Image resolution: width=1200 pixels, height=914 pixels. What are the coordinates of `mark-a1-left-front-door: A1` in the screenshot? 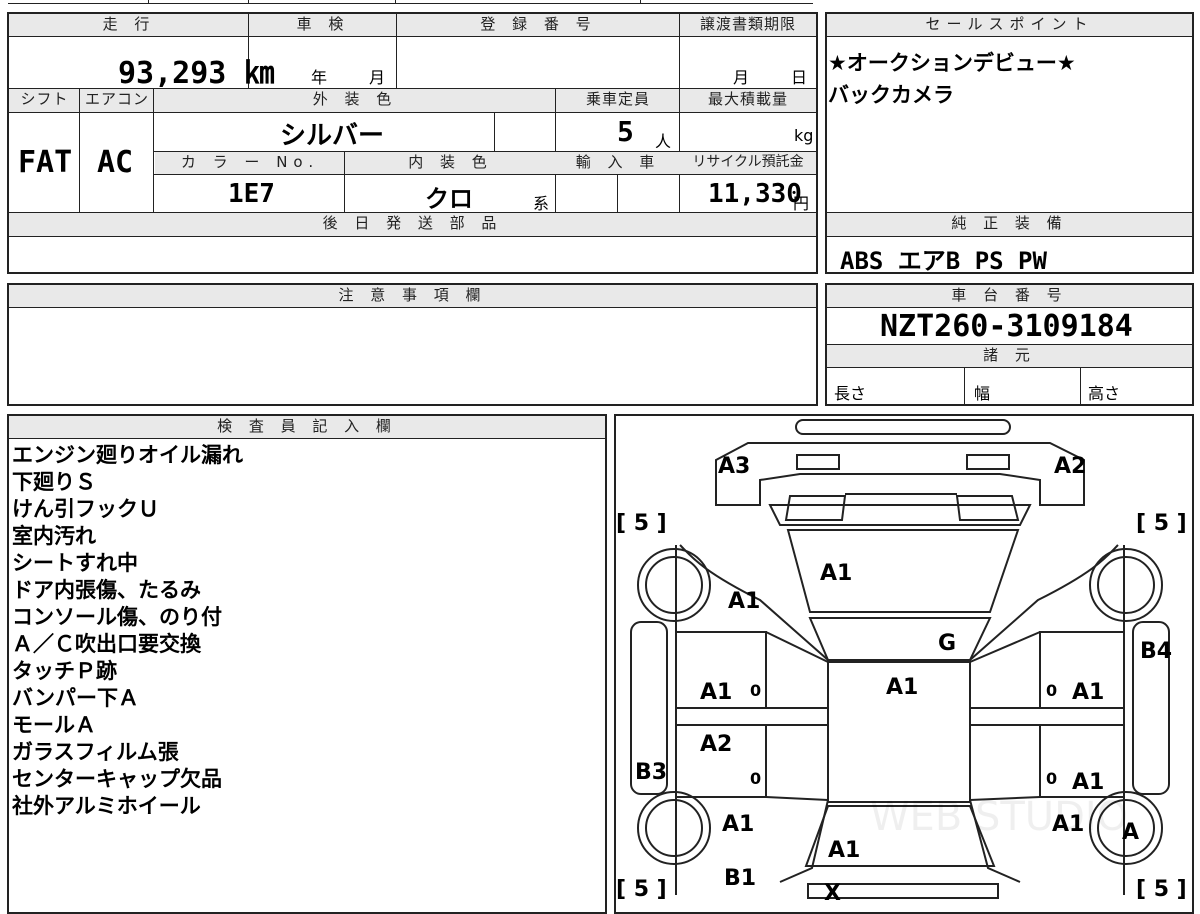 It's located at (716, 692).